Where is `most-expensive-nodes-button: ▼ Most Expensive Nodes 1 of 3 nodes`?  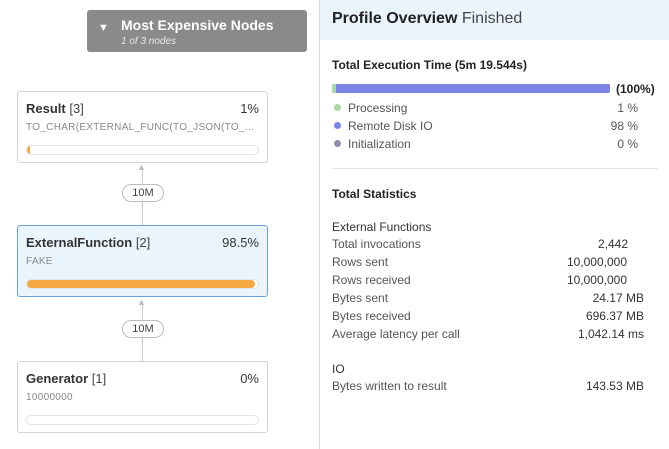
most-expensive-nodes-button: ▼ Most Expensive Nodes 1 of 3 nodes is located at coordinates (197, 31).